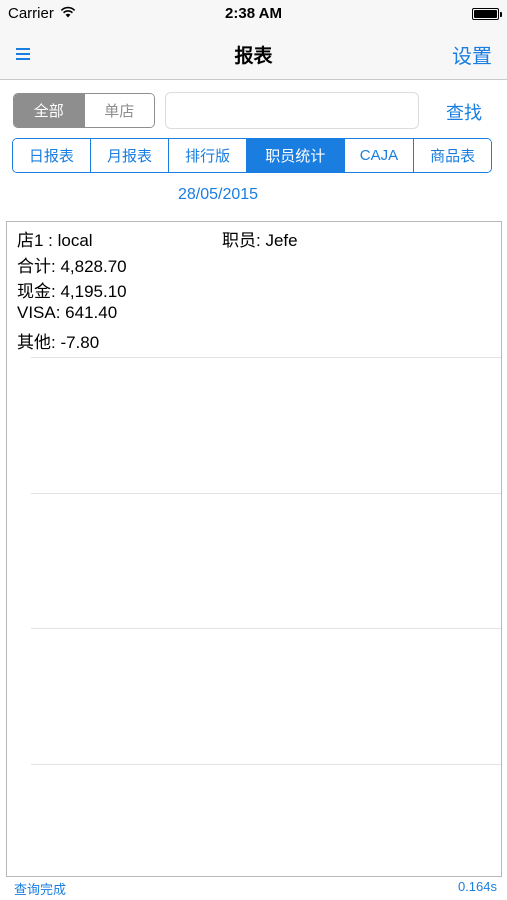 The width and height of the screenshot is (507, 900). What do you see at coordinates (218, 195) in the screenshot?
I see `report-date: 28/05/2015` at bounding box center [218, 195].